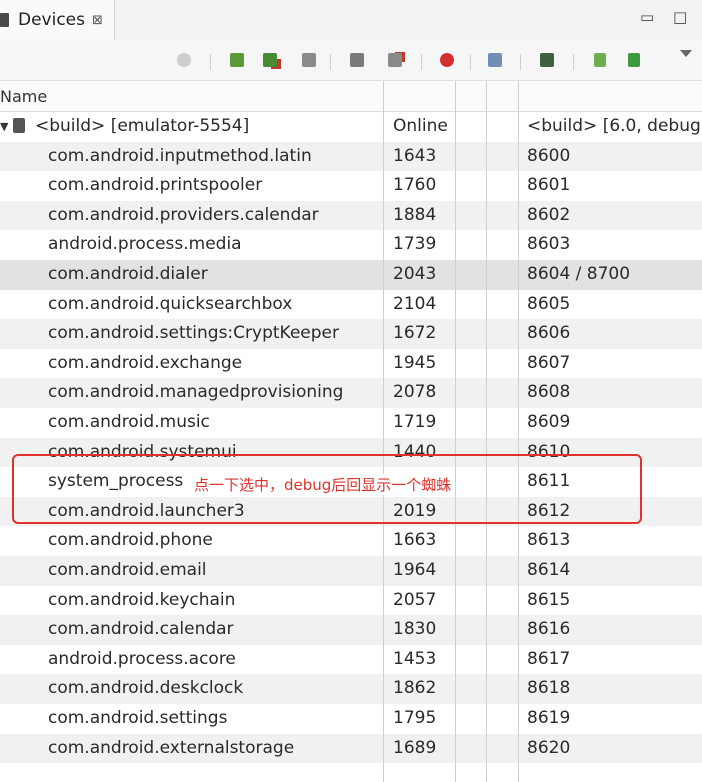  What do you see at coordinates (170, 303) in the screenshot?
I see `process-name: com.android.quicksearchbox` at bounding box center [170, 303].